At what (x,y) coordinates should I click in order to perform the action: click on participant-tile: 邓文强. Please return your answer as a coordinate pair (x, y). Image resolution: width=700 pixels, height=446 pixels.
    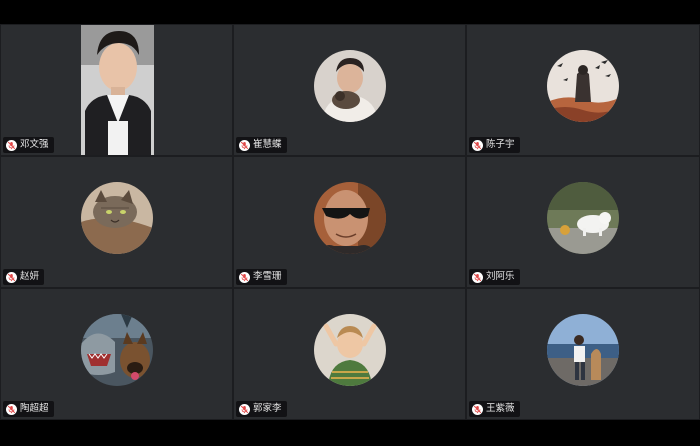
    Looking at the image, I should click on (116, 90).